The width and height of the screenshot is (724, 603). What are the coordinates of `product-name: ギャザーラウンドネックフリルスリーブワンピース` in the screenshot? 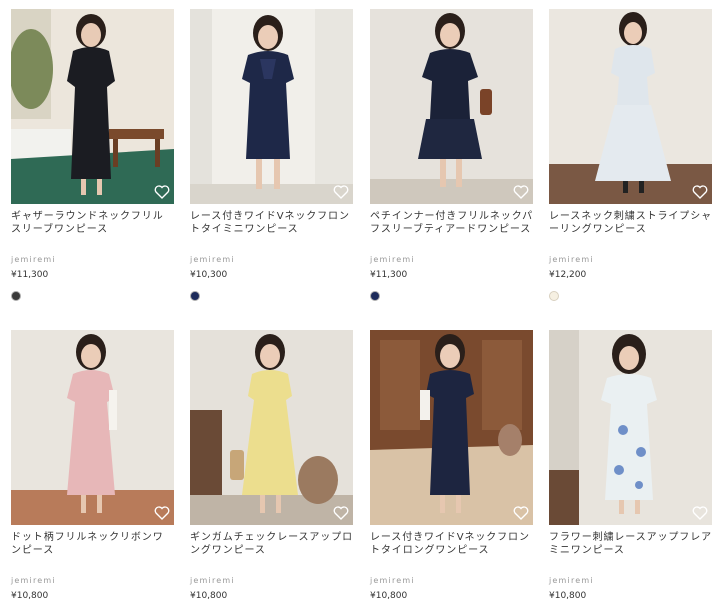 It's located at (92, 229).